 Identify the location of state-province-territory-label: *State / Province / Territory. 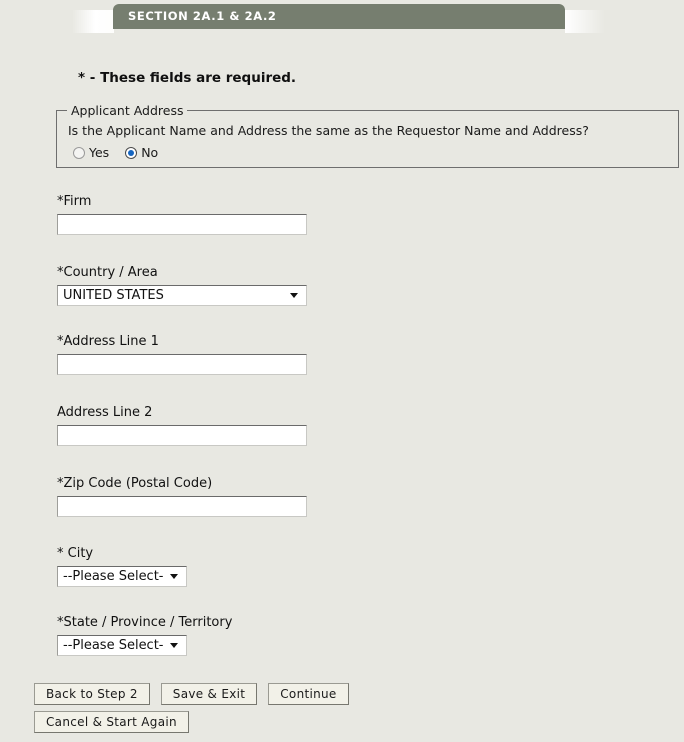
(145, 622).